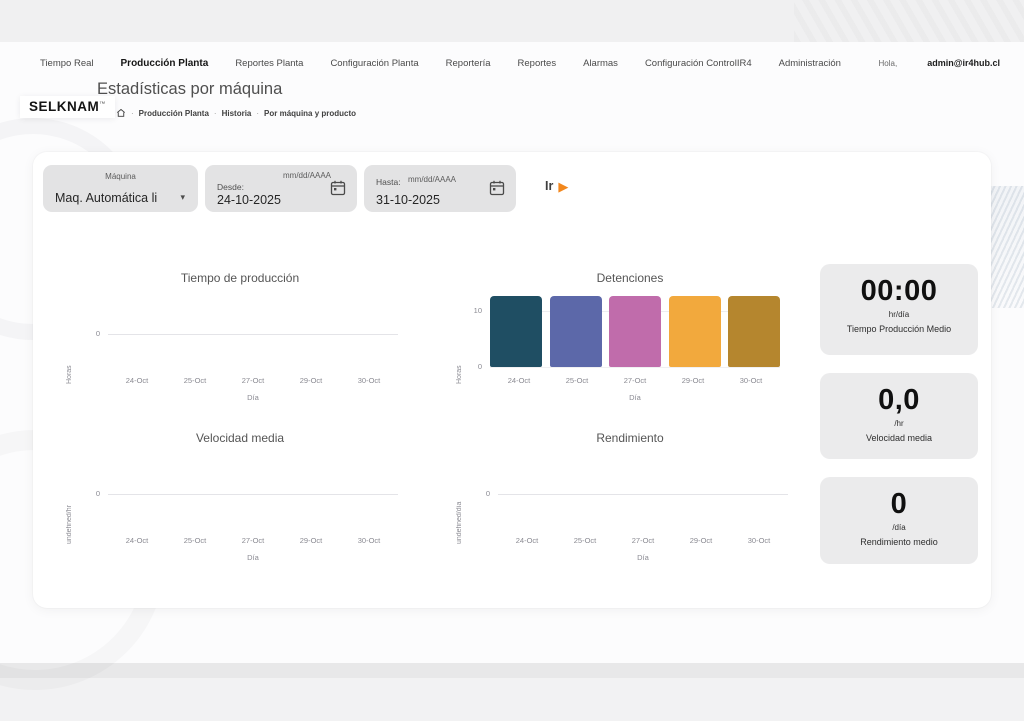 Image resolution: width=1024 pixels, height=721 pixels. Describe the element at coordinates (516, 331) in the screenshot. I see `bar-24-oct` at that location.